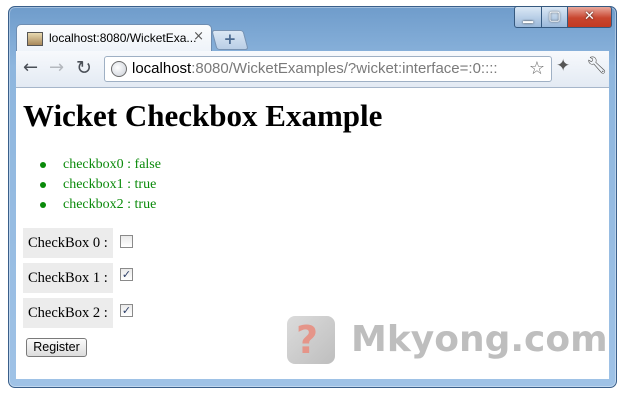 Image resolution: width=623 pixels, height=395 pixels. Describe the element at coordinates (479, 339) in the screenshot. I see `watermark-text: Mkyong.com` at that location.